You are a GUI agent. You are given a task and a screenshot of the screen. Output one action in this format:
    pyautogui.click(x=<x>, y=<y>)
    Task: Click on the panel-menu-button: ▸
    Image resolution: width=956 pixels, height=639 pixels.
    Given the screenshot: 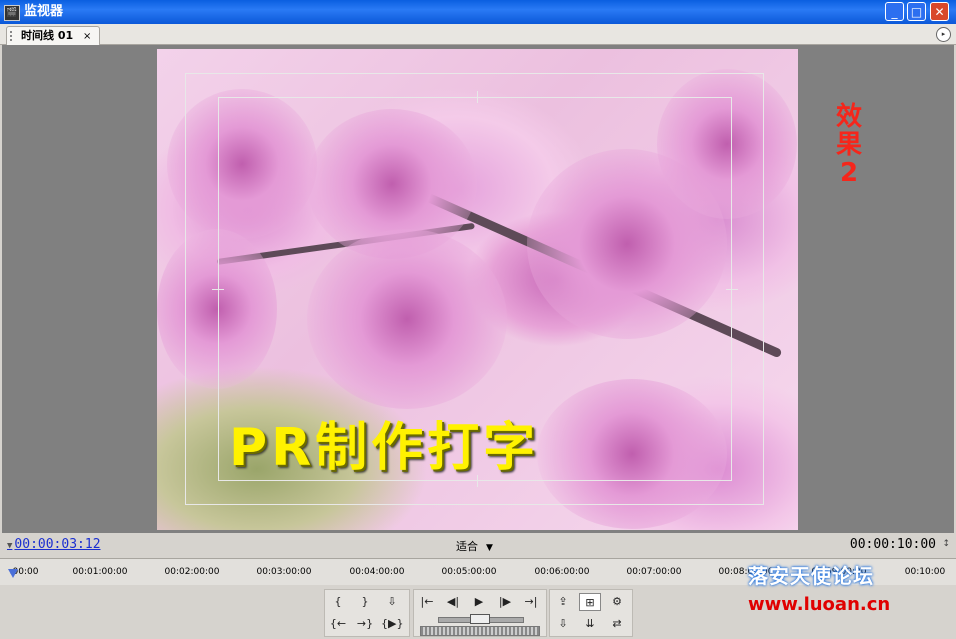 What is the action you would take?
    pyautogui.click(x=943, y=34)
    